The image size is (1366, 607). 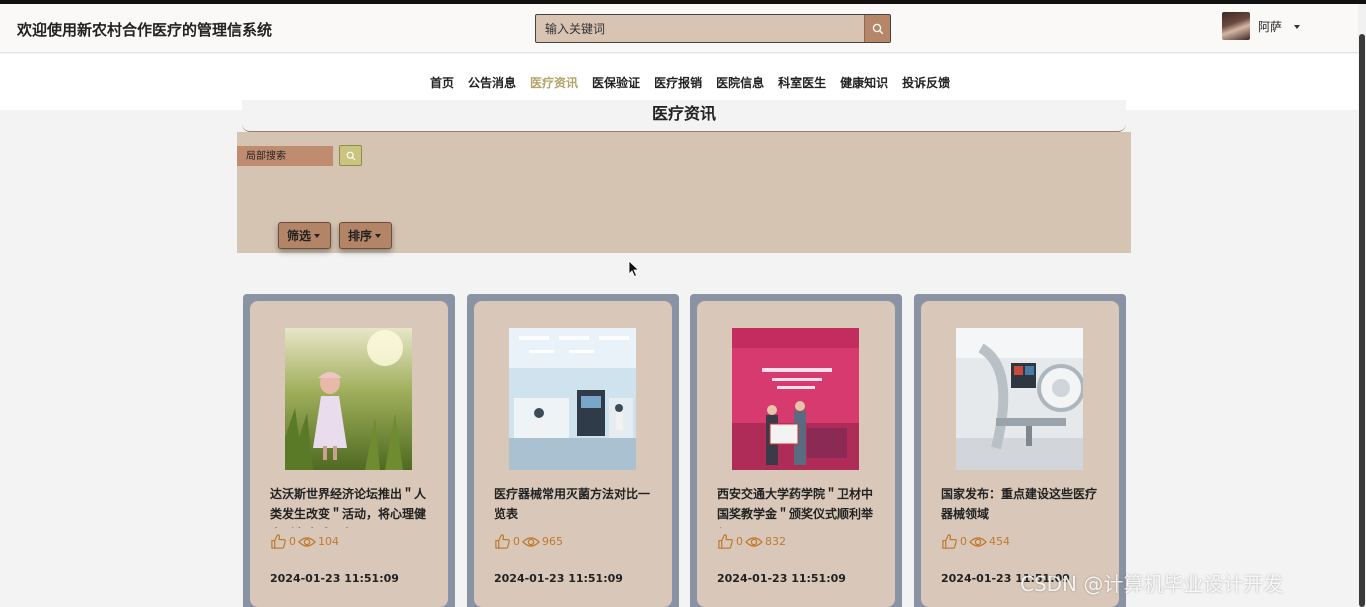 I want to click on local-search-button, so click(x=350, y=155).